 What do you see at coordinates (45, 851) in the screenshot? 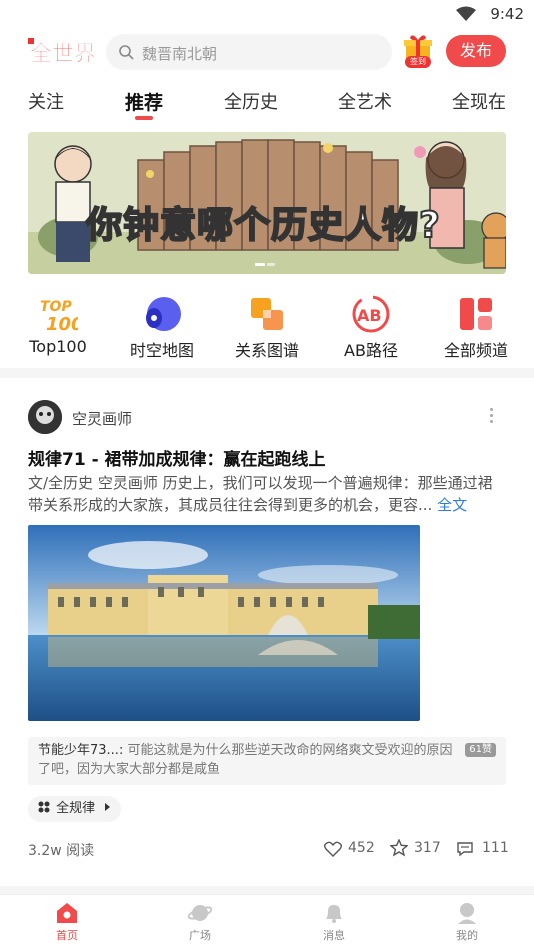
I see `read-count: 3.2w` at bounding box center [45, 851].